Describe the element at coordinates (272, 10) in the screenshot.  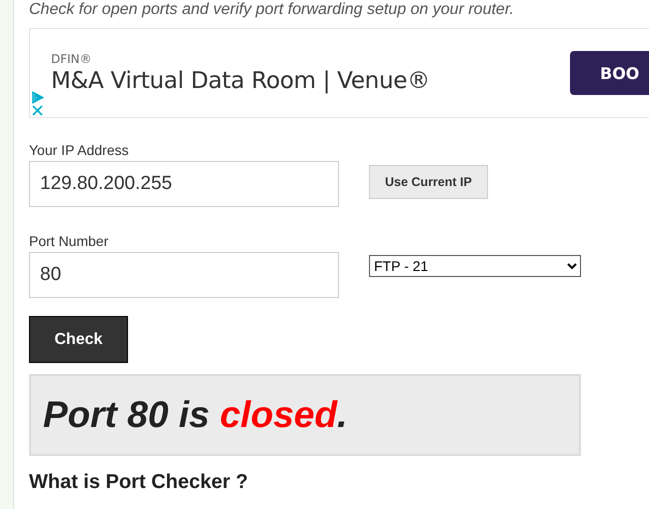
I see `intro-text: Check for open ports and verify port forwarding setup on your router.` at that location.